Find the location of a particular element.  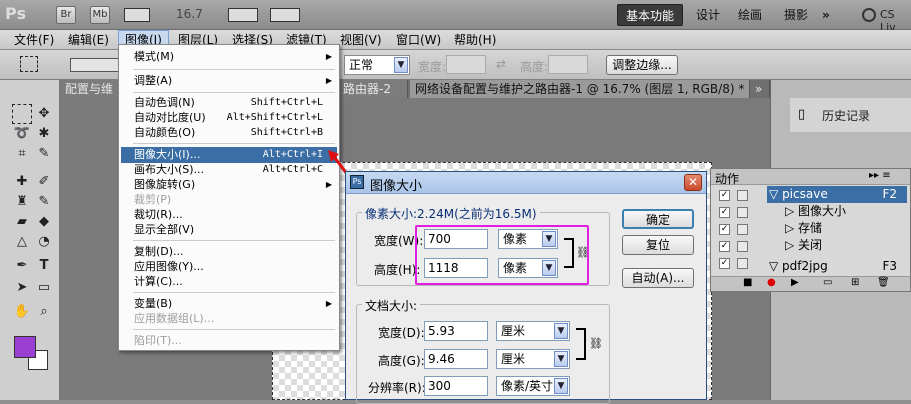

cs-live-icon is located at coordinates (869, 15).